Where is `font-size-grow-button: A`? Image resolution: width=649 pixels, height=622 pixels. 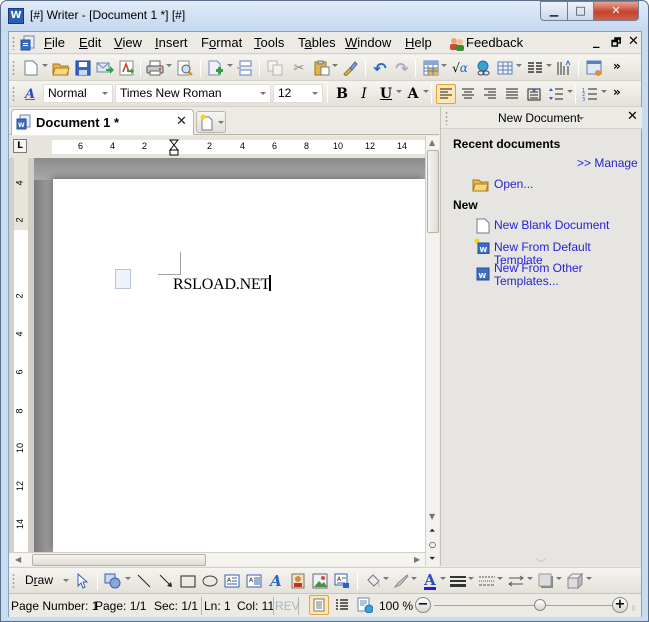
font-size-grow-button: A is located at coordinates (413, 94).